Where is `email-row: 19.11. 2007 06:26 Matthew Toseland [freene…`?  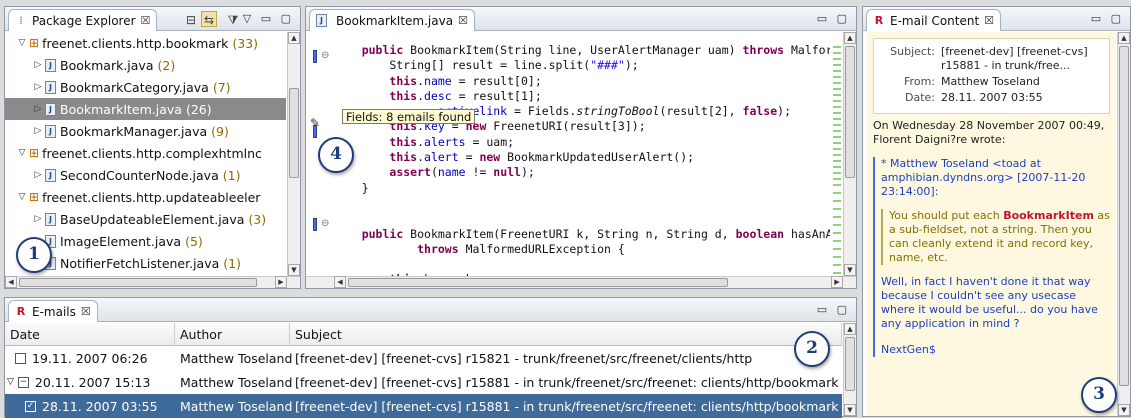
email-row: 19.11. 2007 06:26 Matthew Toseland [freene… is located at coordinates (423, 358).